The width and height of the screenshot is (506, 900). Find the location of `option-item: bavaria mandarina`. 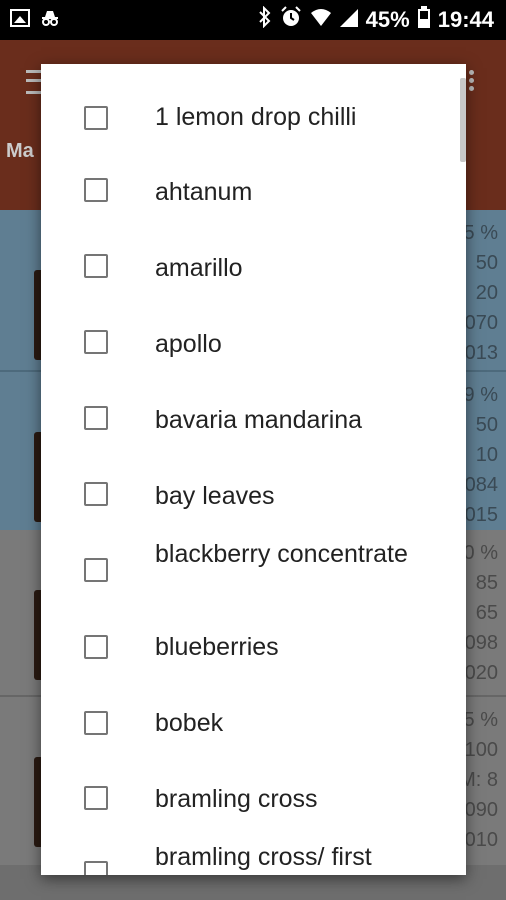

option-item: bavaria mandarina is located at coordinates (253, 424).